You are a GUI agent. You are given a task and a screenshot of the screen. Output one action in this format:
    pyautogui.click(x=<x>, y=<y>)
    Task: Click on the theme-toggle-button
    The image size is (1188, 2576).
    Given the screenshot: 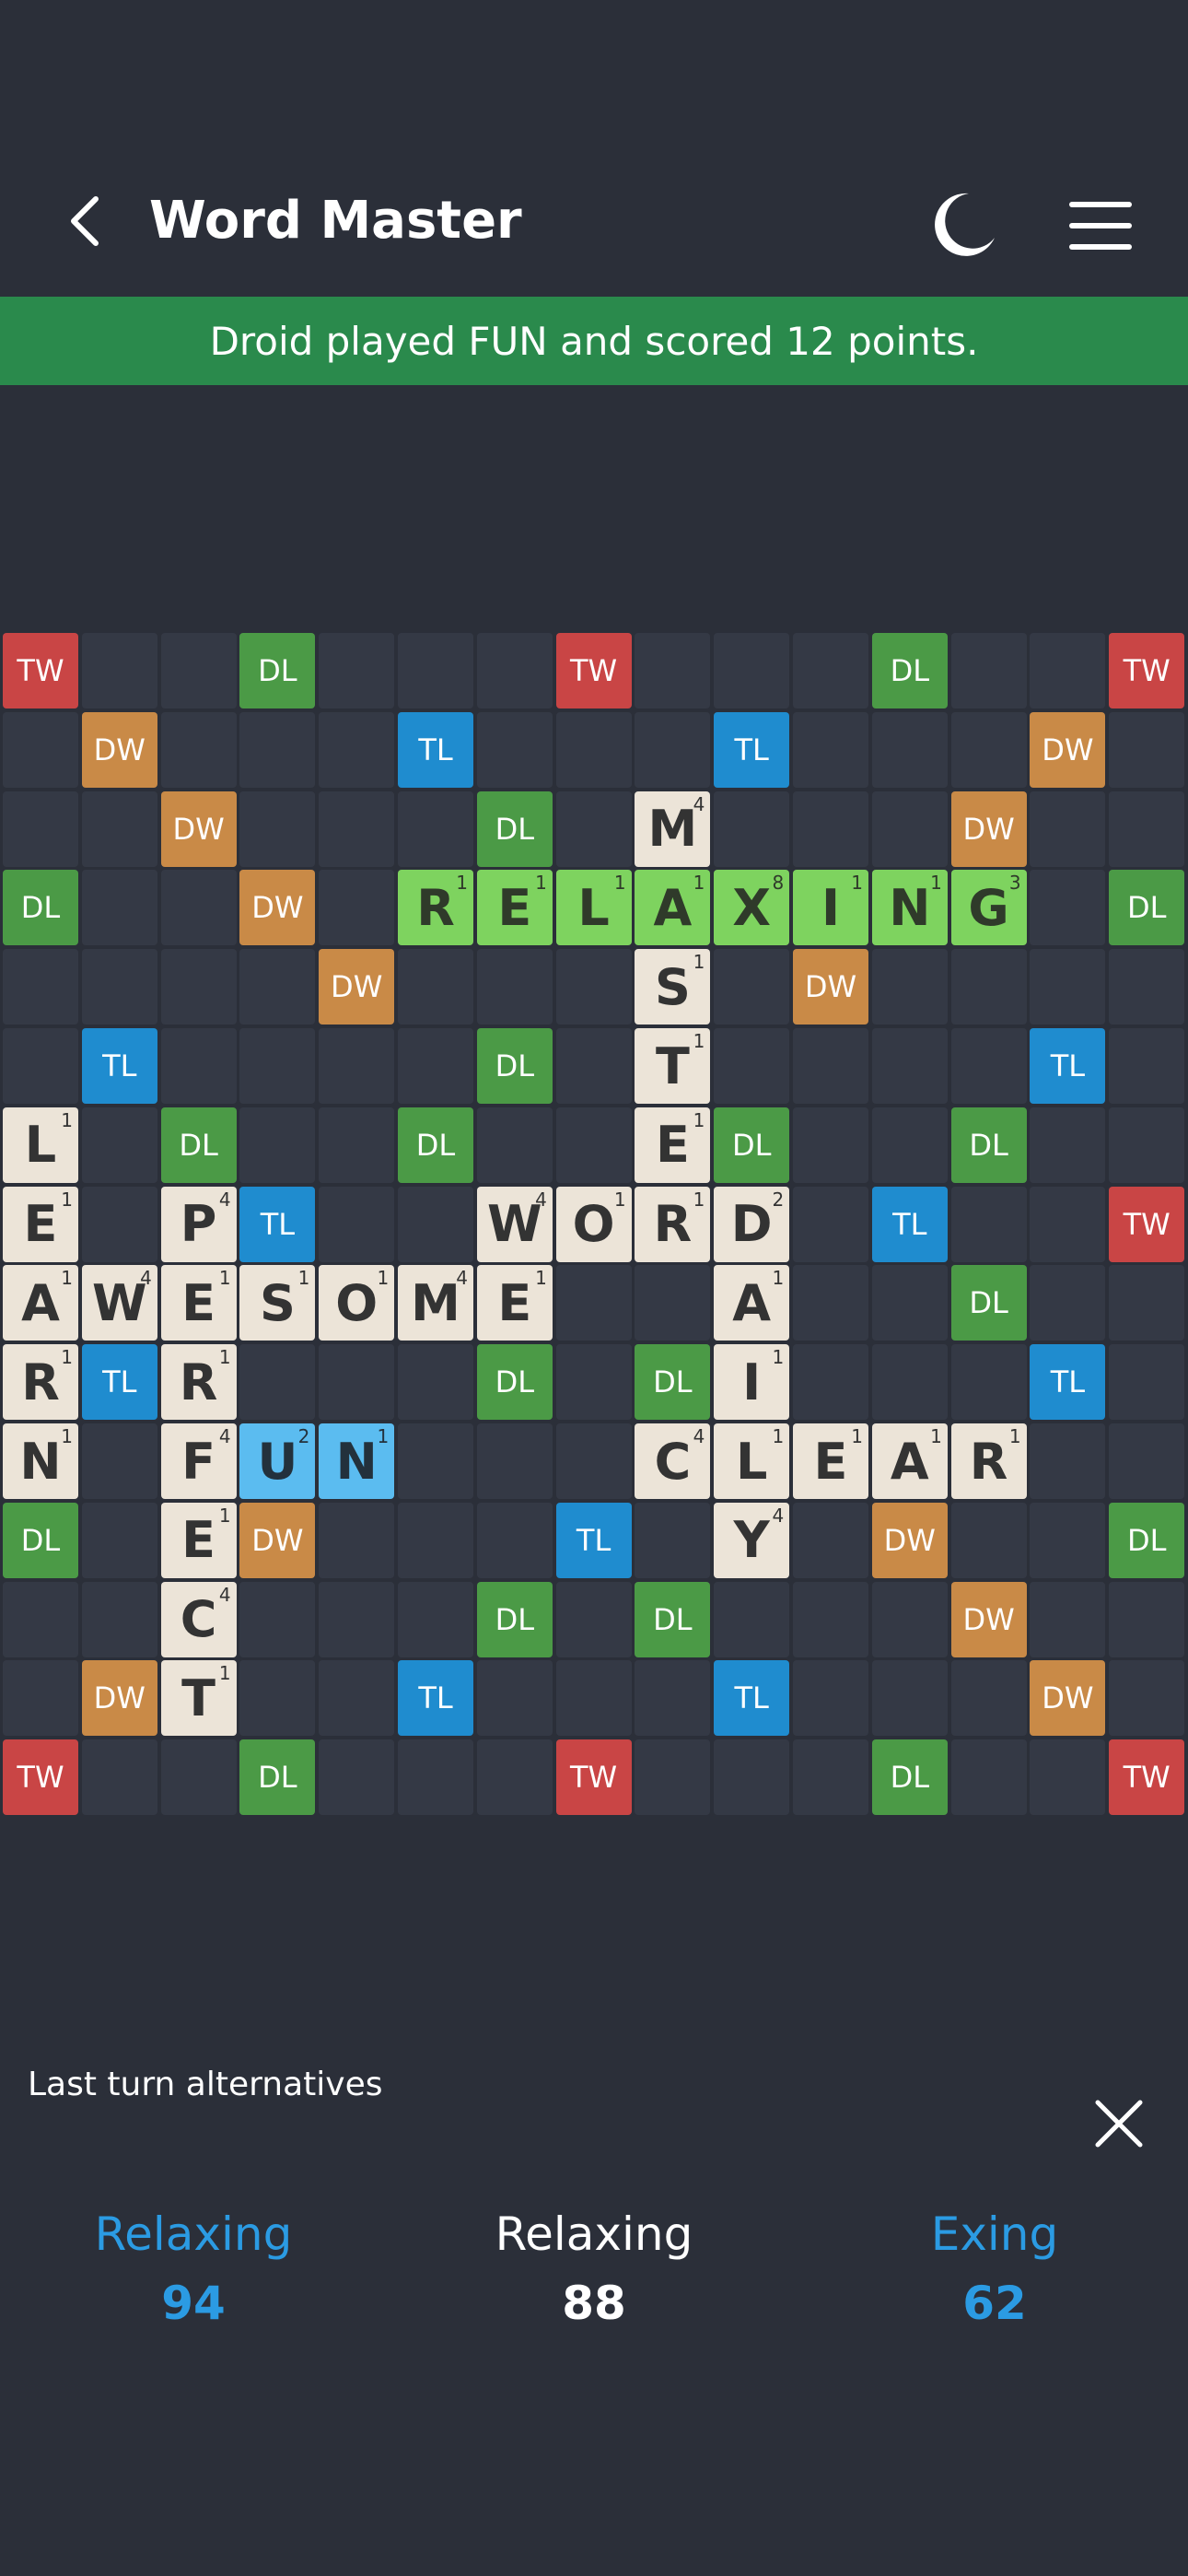 What is the action you would take?
    pyautogui.click(x=962, y=225)
    